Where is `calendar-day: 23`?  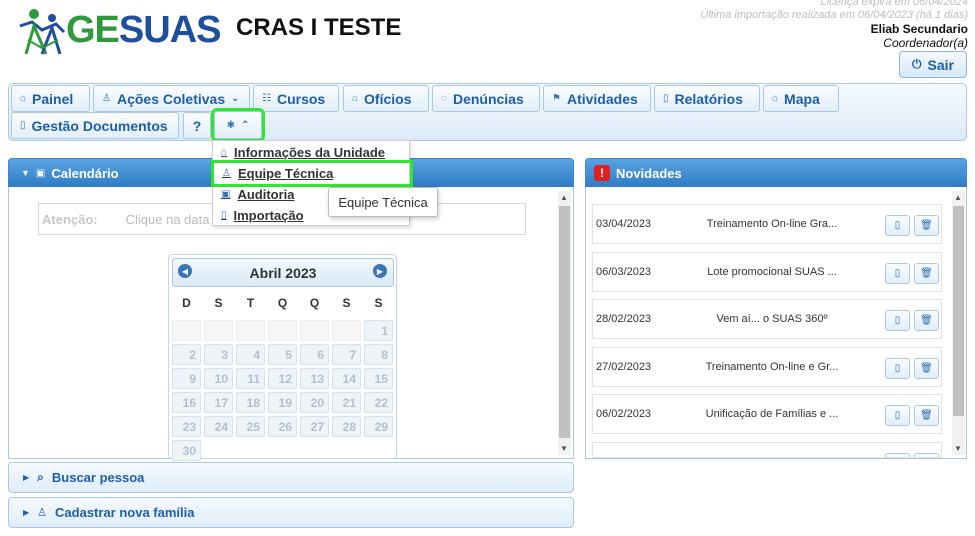
calendar-day: 23 is located at coordinates (186, 426).